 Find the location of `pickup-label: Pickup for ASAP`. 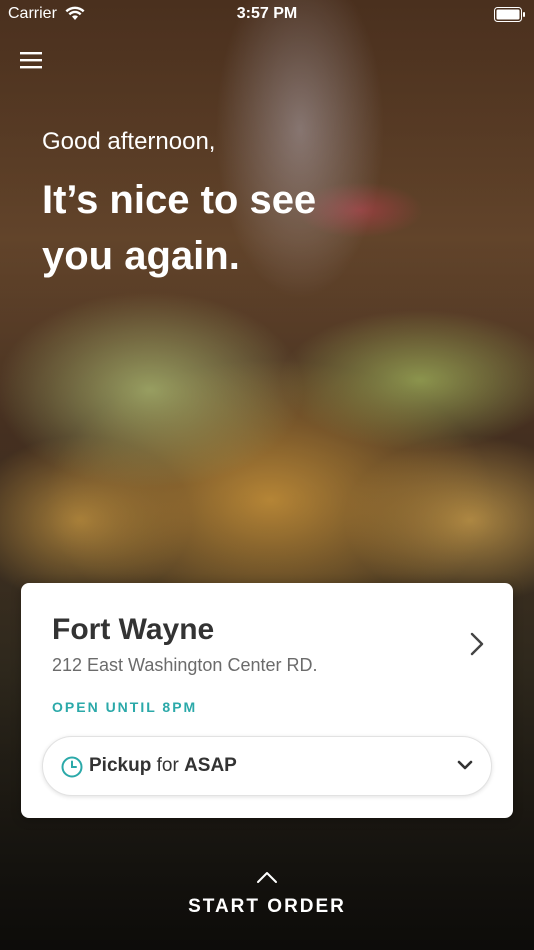

pickup-label: Pickup for ASAP is located at coordinates (163, 766).